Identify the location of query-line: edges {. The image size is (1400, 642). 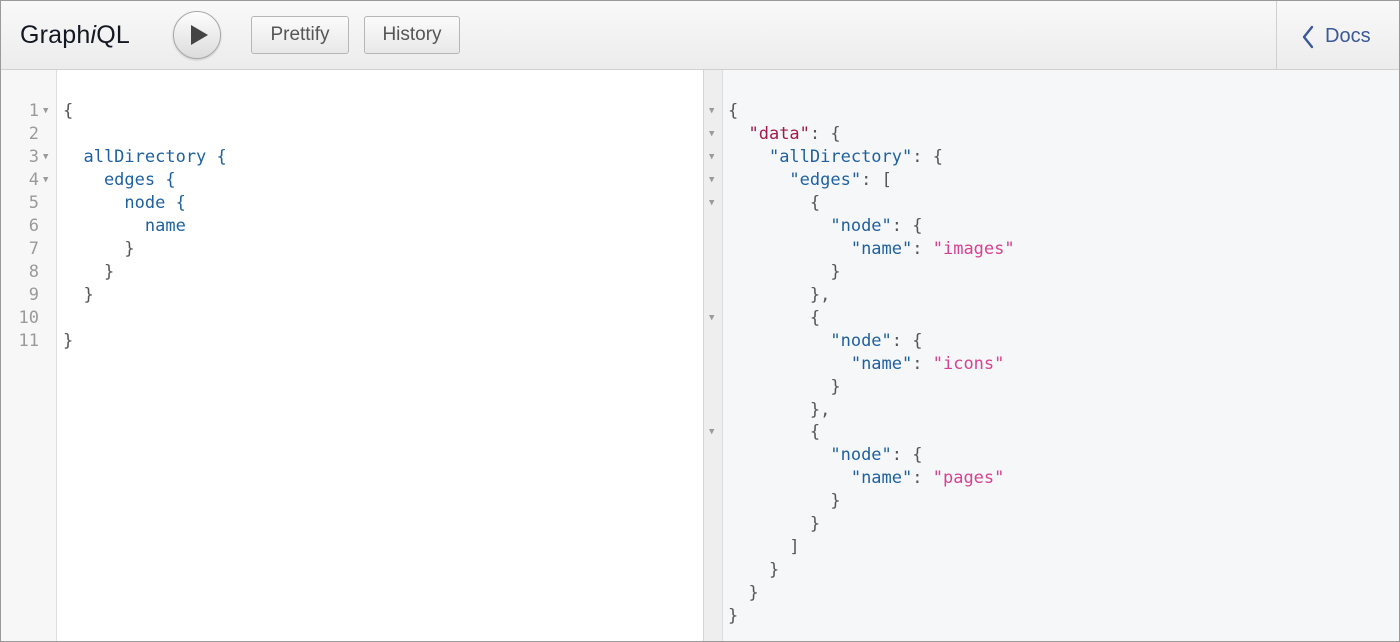
(119, 180).